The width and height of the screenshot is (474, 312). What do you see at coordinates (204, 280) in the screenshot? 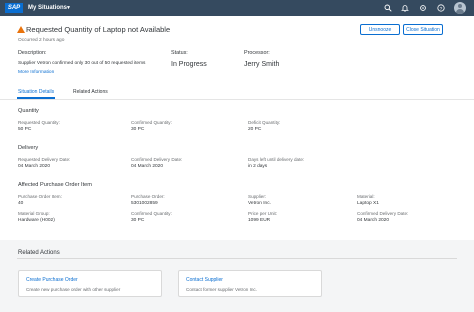
I see `card-title: Contact Supplier` at bounding box center [204, 280].